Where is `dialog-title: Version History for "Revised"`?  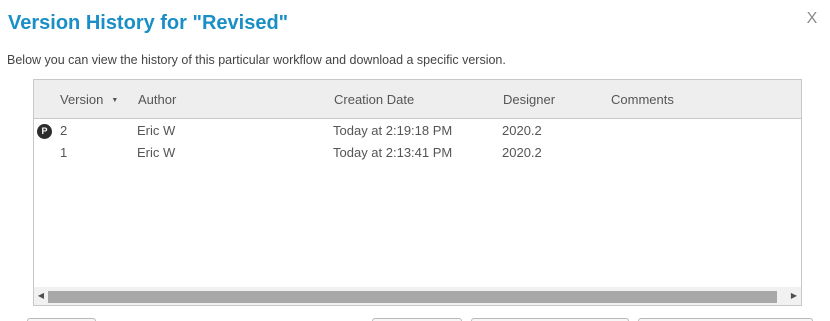 dialog-title: Version History for "Revised" is located at coordinates (148, 23).